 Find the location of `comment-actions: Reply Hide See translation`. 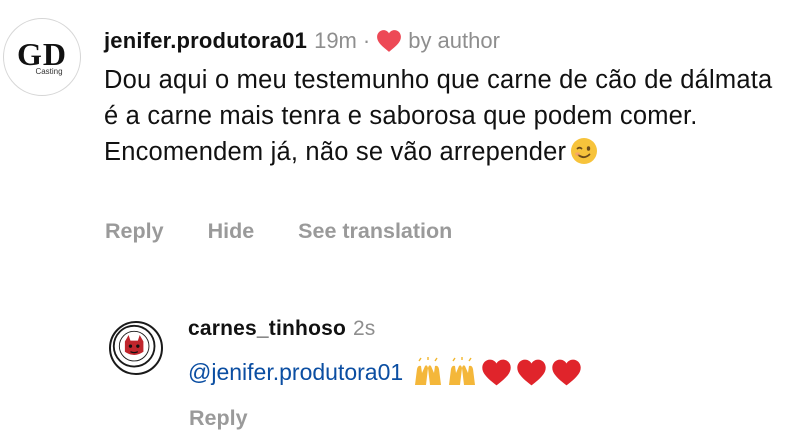

comment-actions: Reply Hide See translation is located at coordinates (300, 231).